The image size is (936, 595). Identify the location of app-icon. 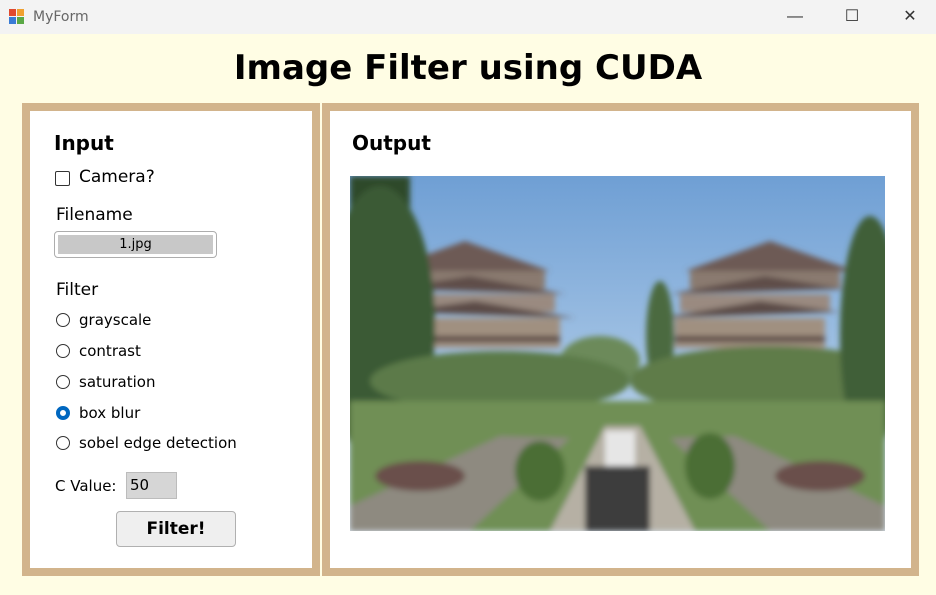
(17, 17).